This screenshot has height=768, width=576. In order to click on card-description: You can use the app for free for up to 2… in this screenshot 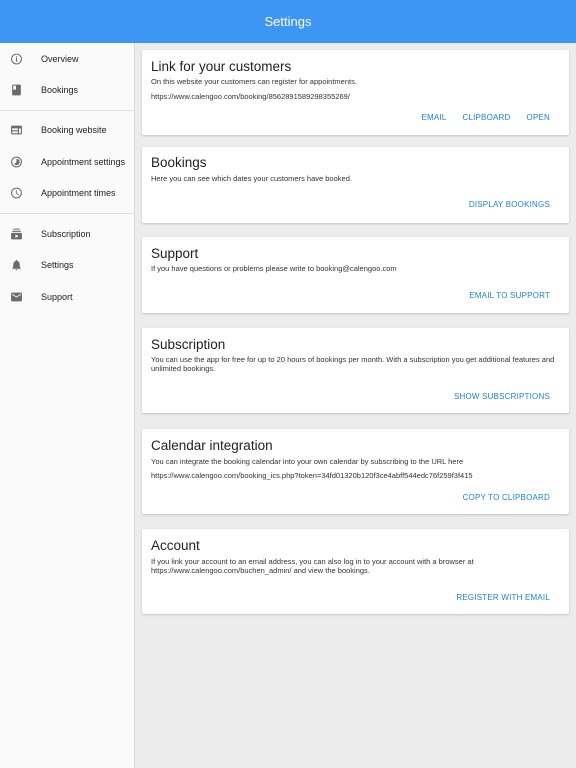, I will do `click(353, 364)`.